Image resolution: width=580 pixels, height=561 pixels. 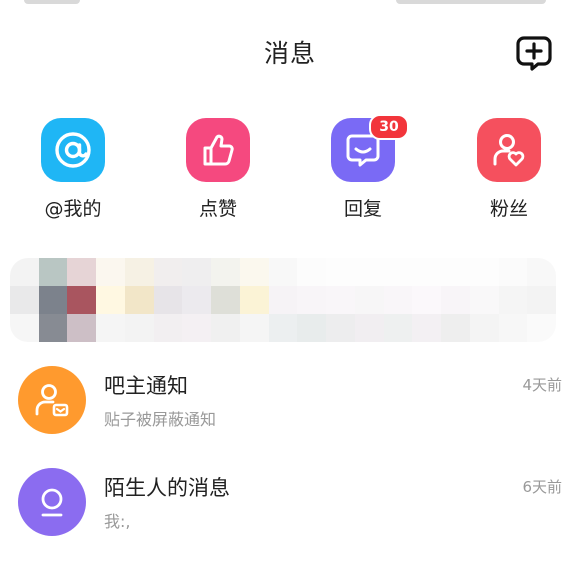 I want to click on category-fans: 粉丝, so click(x=509, y=169).